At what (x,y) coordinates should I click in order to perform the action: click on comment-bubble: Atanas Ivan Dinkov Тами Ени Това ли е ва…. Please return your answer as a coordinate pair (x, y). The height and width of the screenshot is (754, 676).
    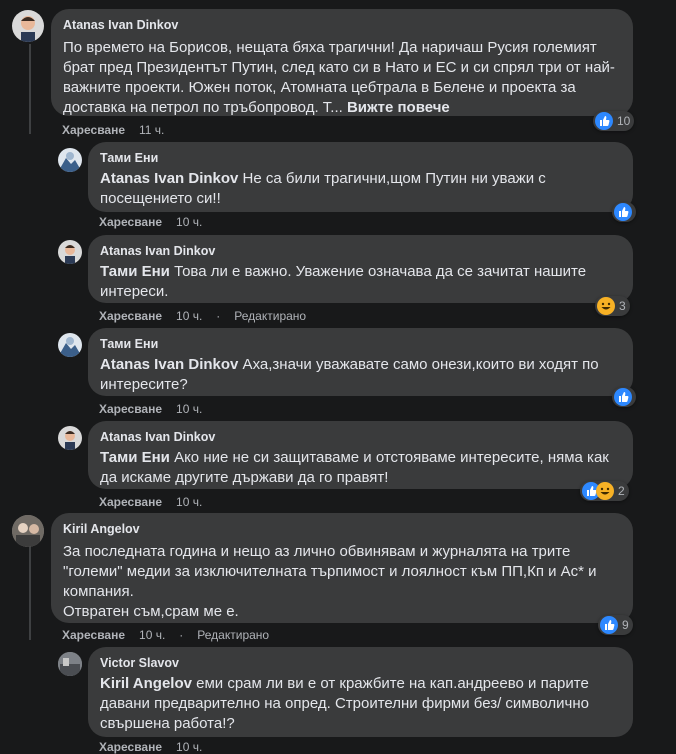
    Looking at the image, I should click on (360, 269).